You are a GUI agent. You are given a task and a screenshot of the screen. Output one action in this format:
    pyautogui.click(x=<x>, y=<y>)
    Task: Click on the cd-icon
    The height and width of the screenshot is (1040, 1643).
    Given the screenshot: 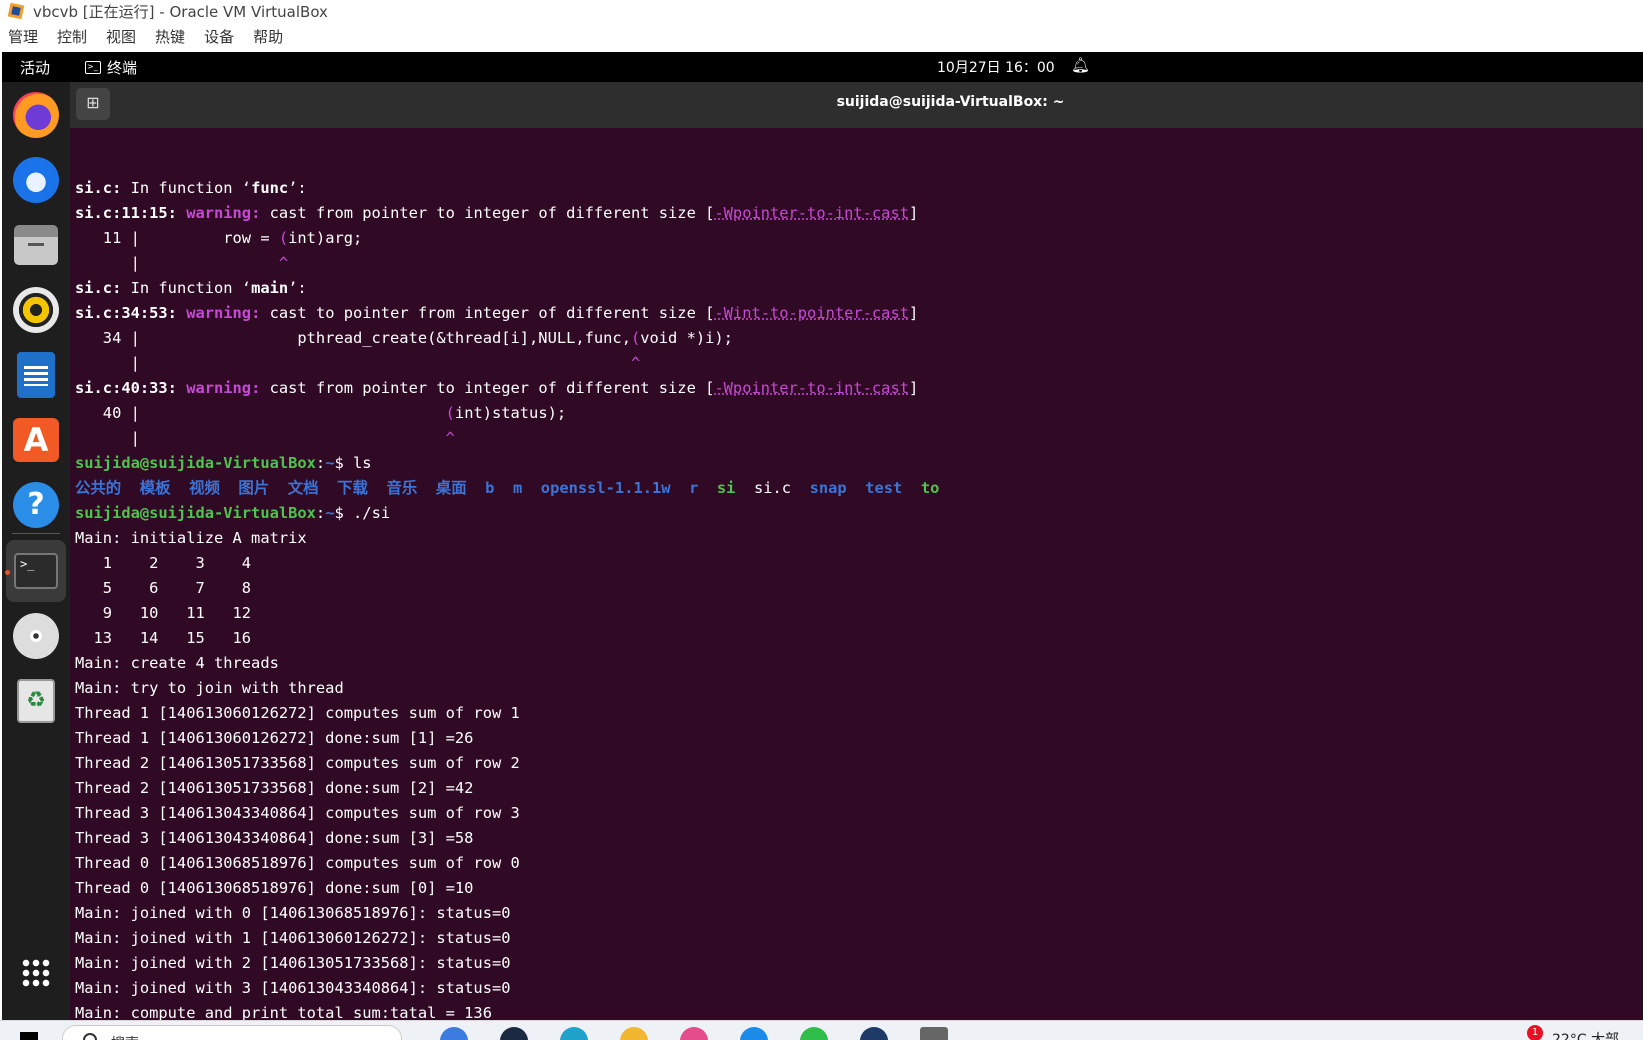 What is the action you would take?
    pyautogui.click(x=36, y=636)
    